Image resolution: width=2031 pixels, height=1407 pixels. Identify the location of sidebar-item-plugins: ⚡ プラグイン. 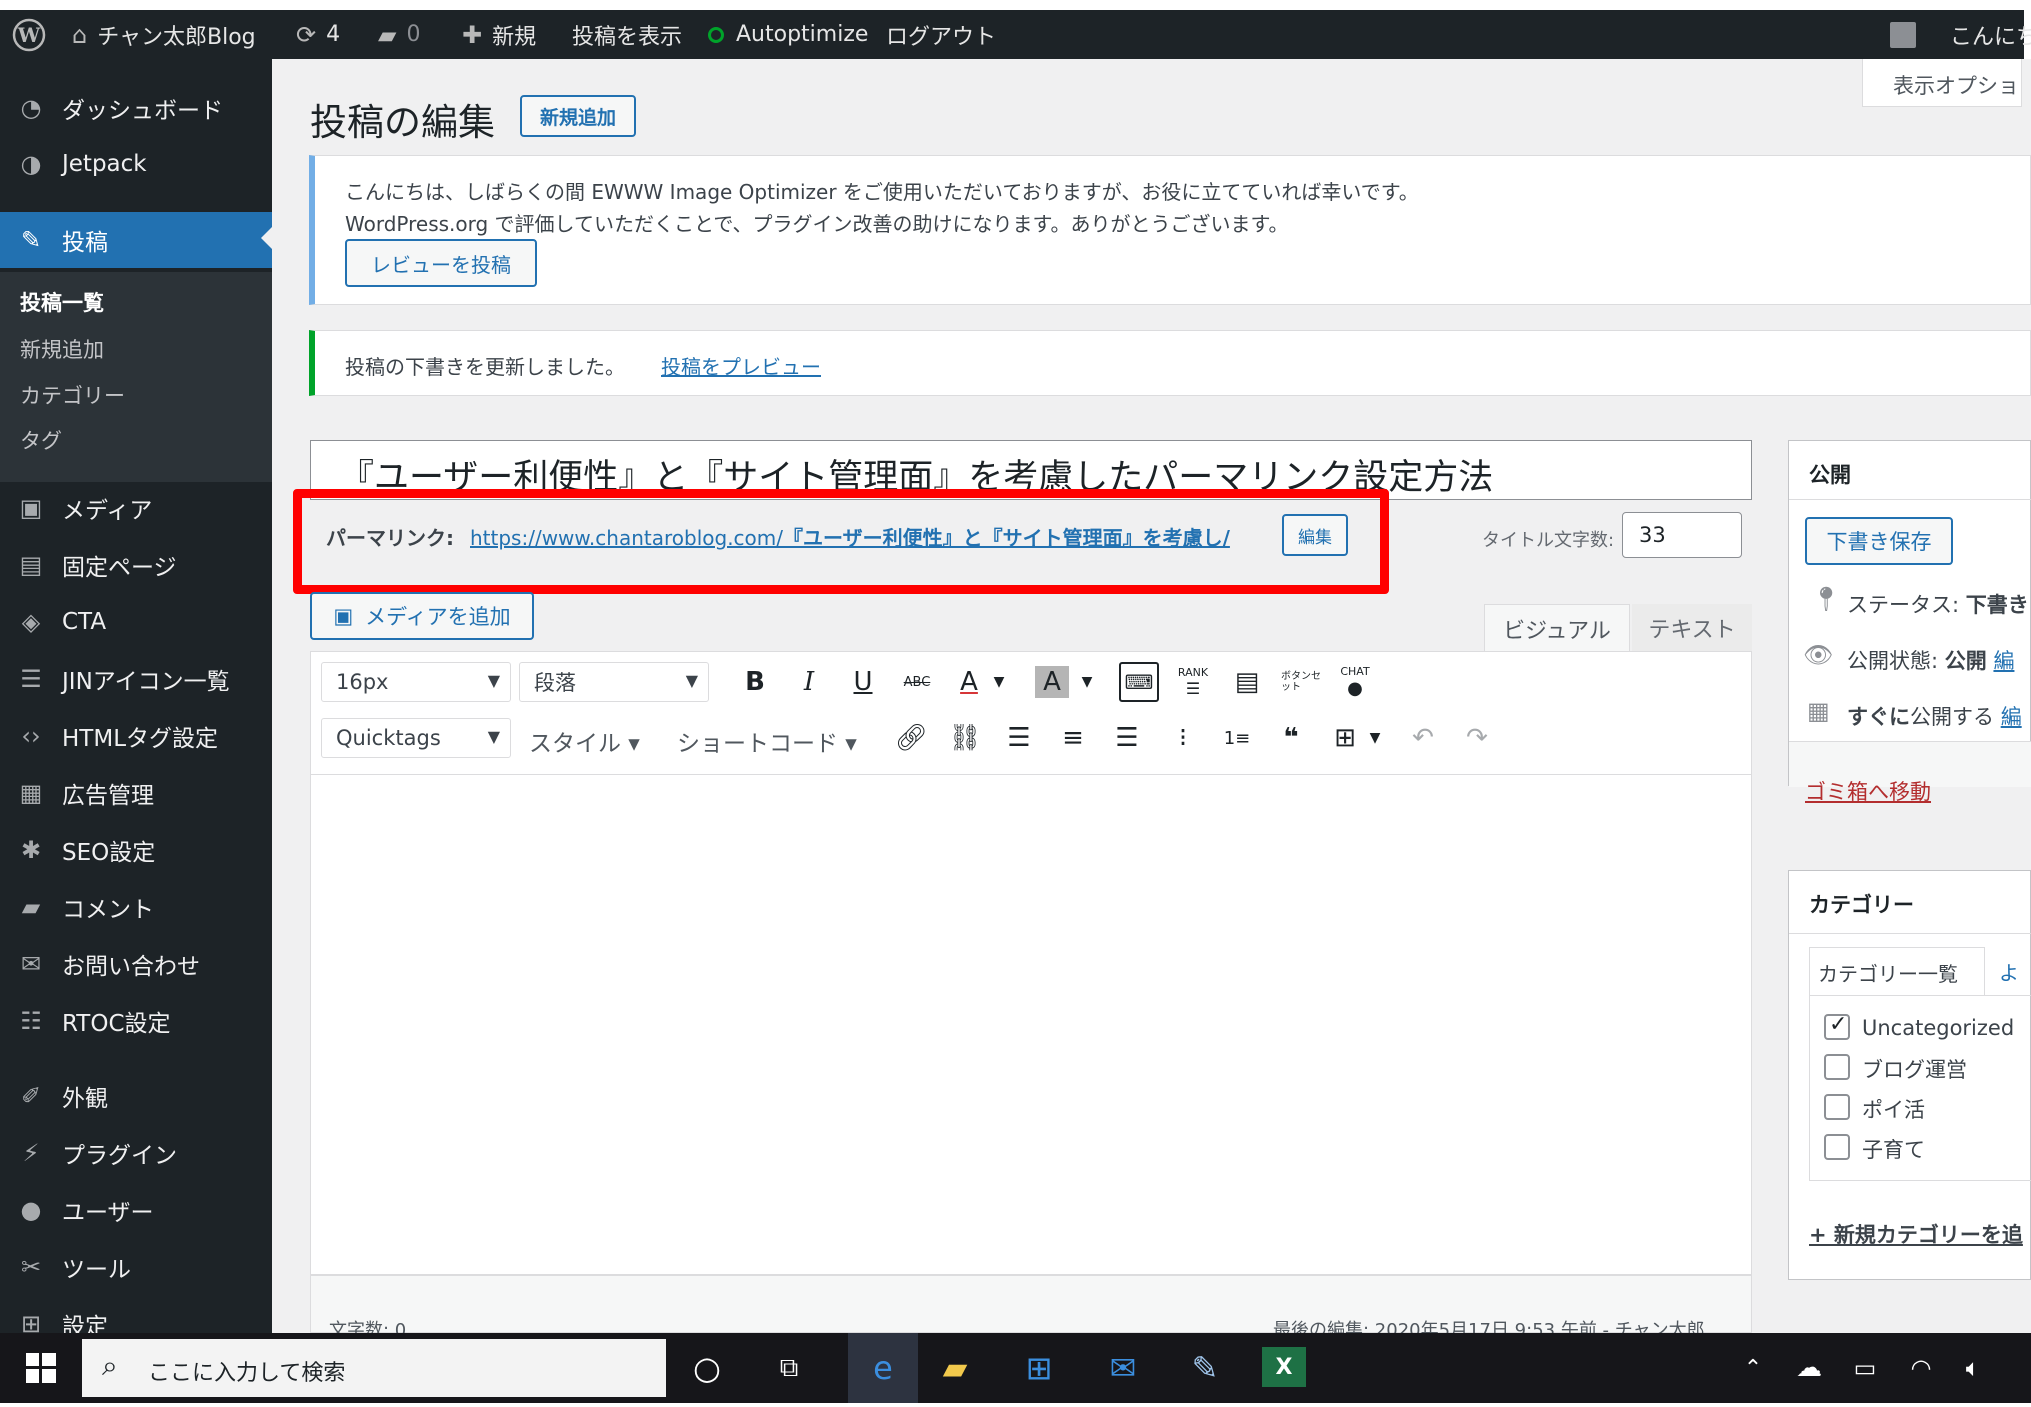
(136, 1153).